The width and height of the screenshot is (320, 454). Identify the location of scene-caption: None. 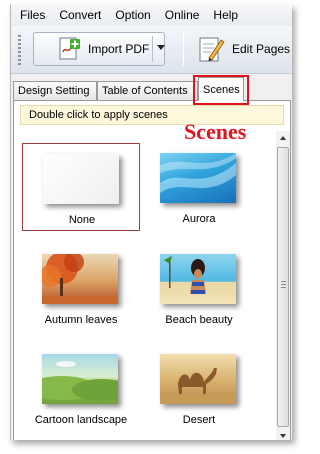
(82, 220).